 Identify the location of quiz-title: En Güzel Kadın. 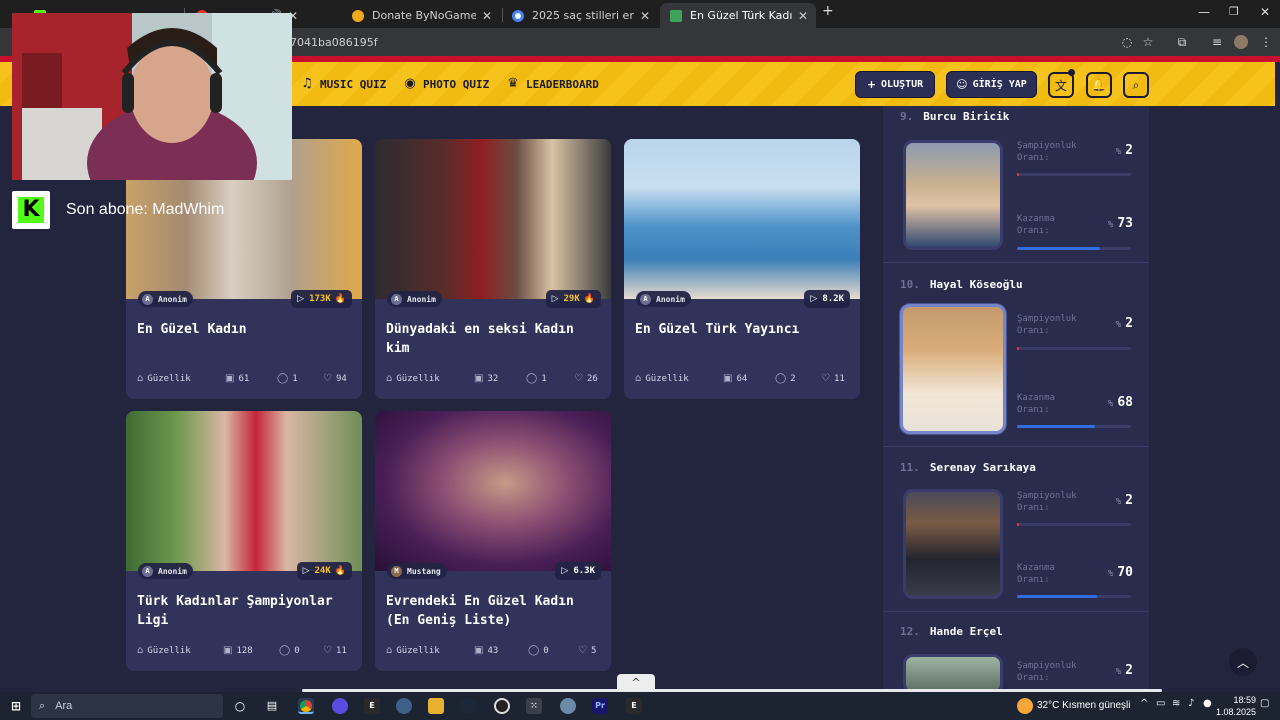
(245, 329).